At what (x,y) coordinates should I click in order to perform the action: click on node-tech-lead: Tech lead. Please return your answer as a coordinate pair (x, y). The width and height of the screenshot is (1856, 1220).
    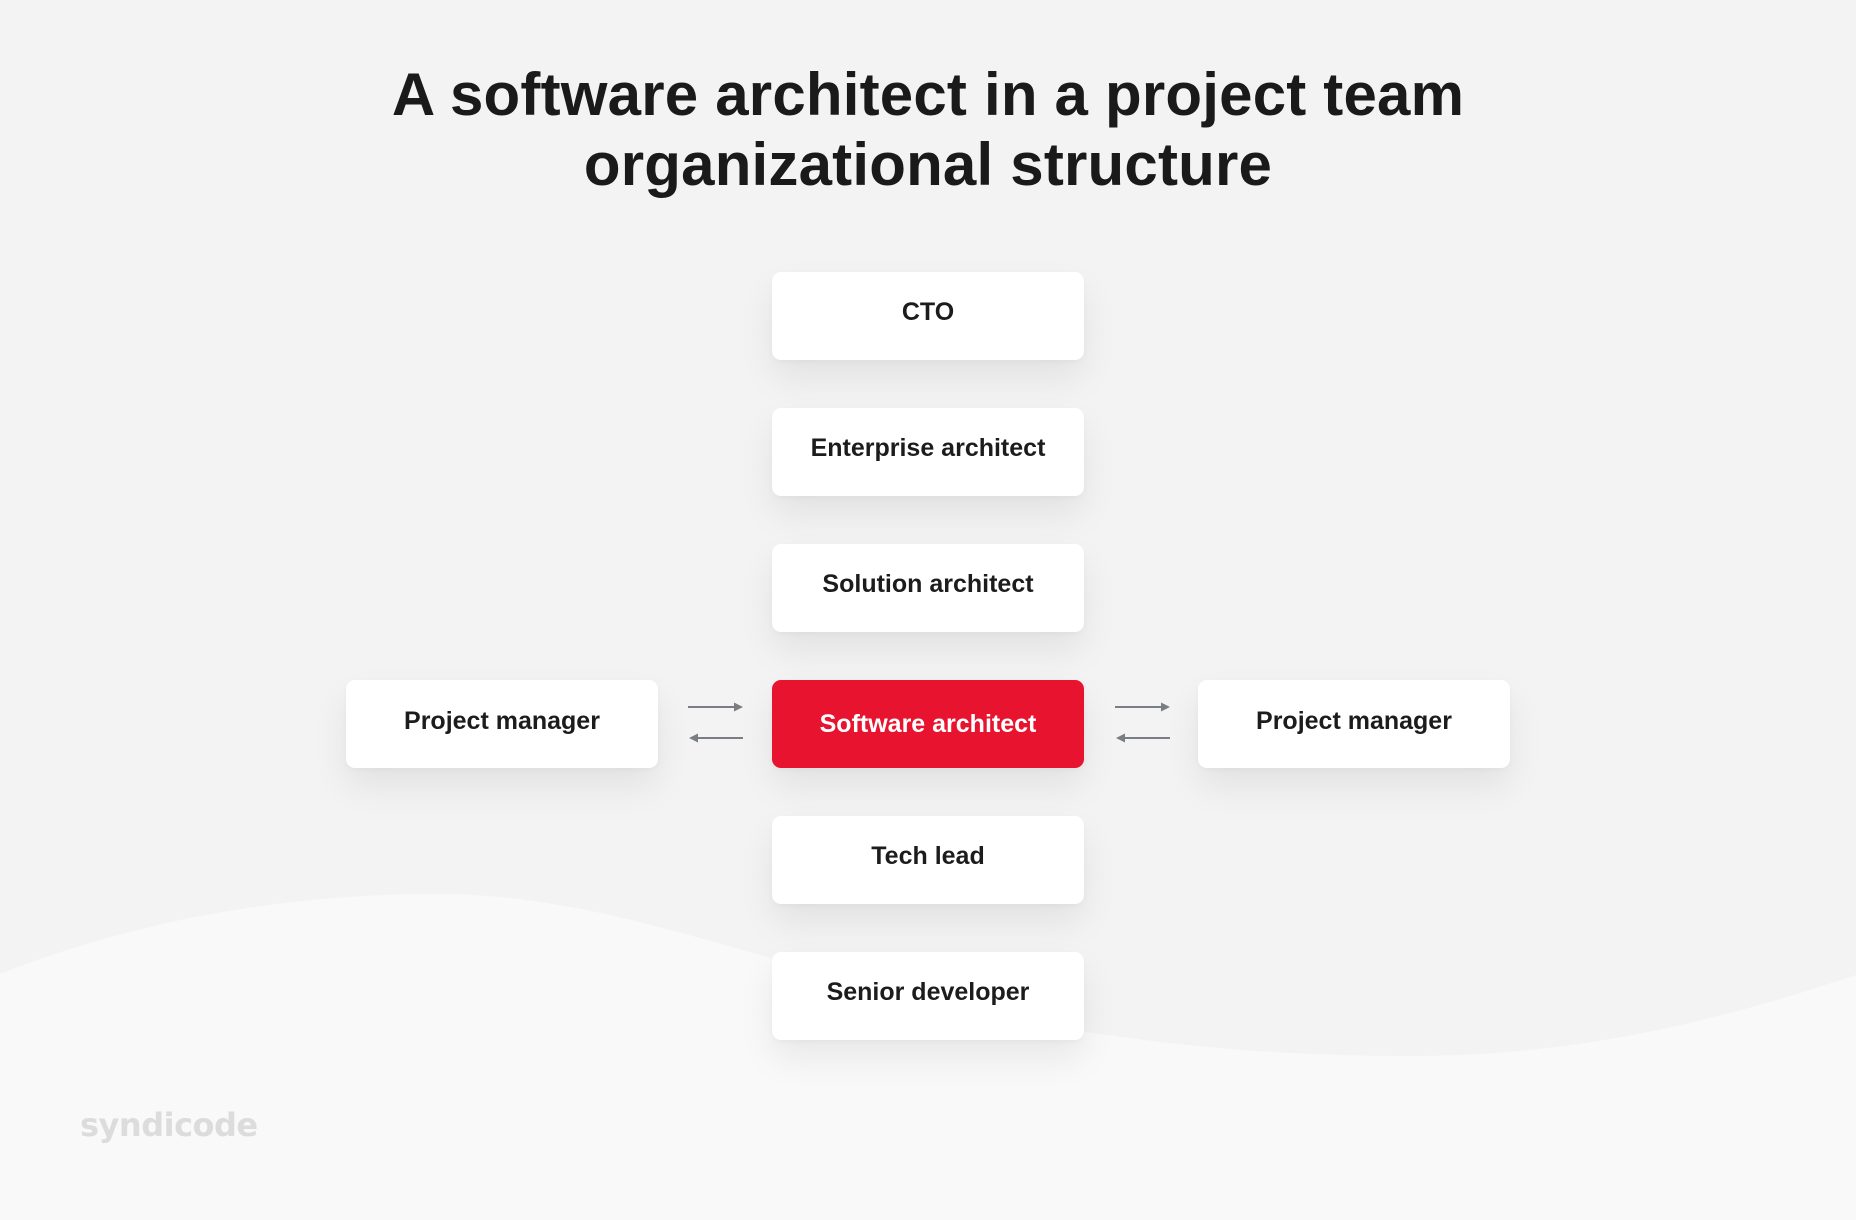
    Looking at the image, I should click on (928, 860).